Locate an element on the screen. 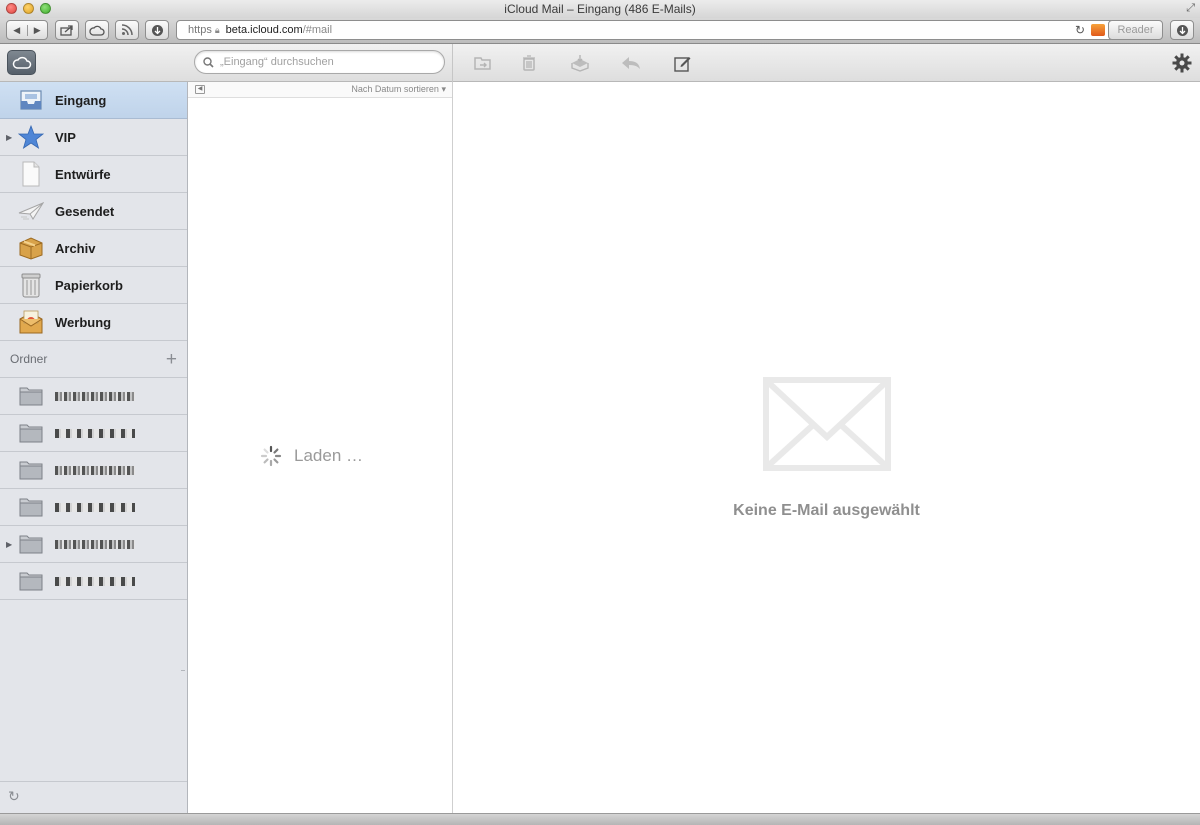 The height and width of the screenshot is (825, 1200). sidebar-item-sent: Gesendet is located at coordinates (93, 211).